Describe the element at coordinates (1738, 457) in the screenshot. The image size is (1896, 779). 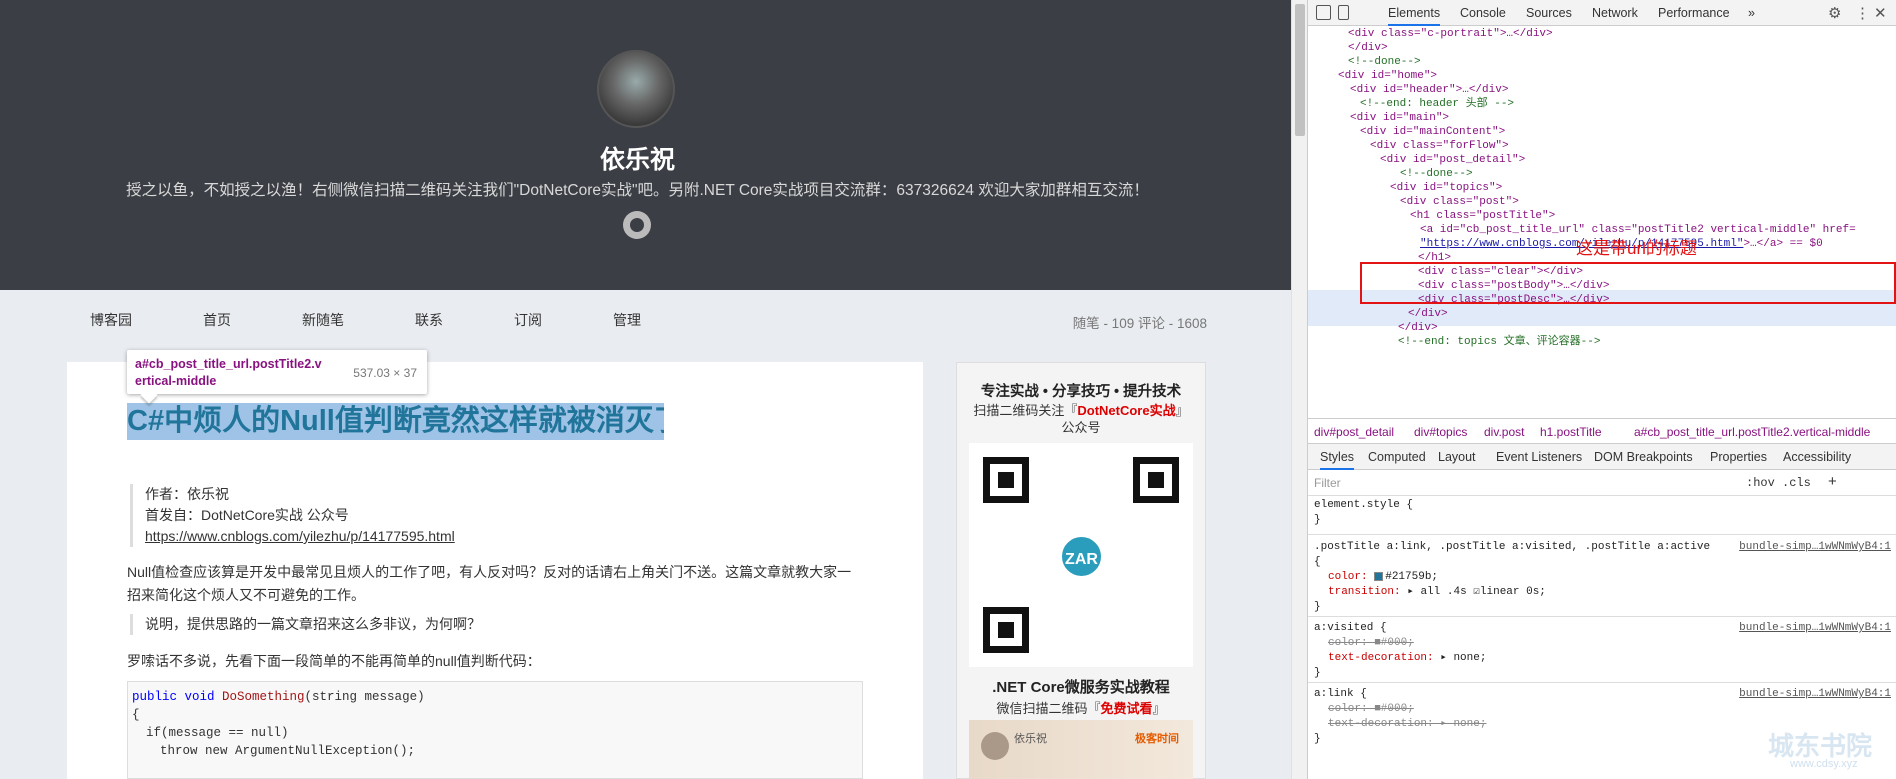
I see `tab-properties: Properties` at that location.